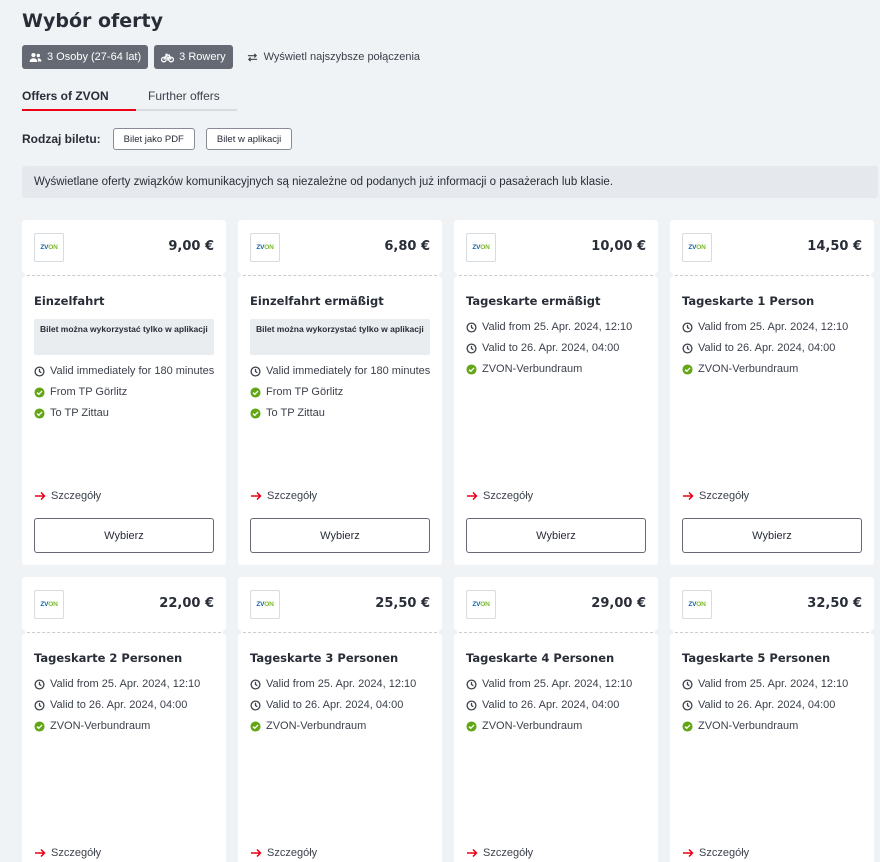 The height and width of the screenshot is (862, 880). I want to click on people-icon, so click(35, 57).